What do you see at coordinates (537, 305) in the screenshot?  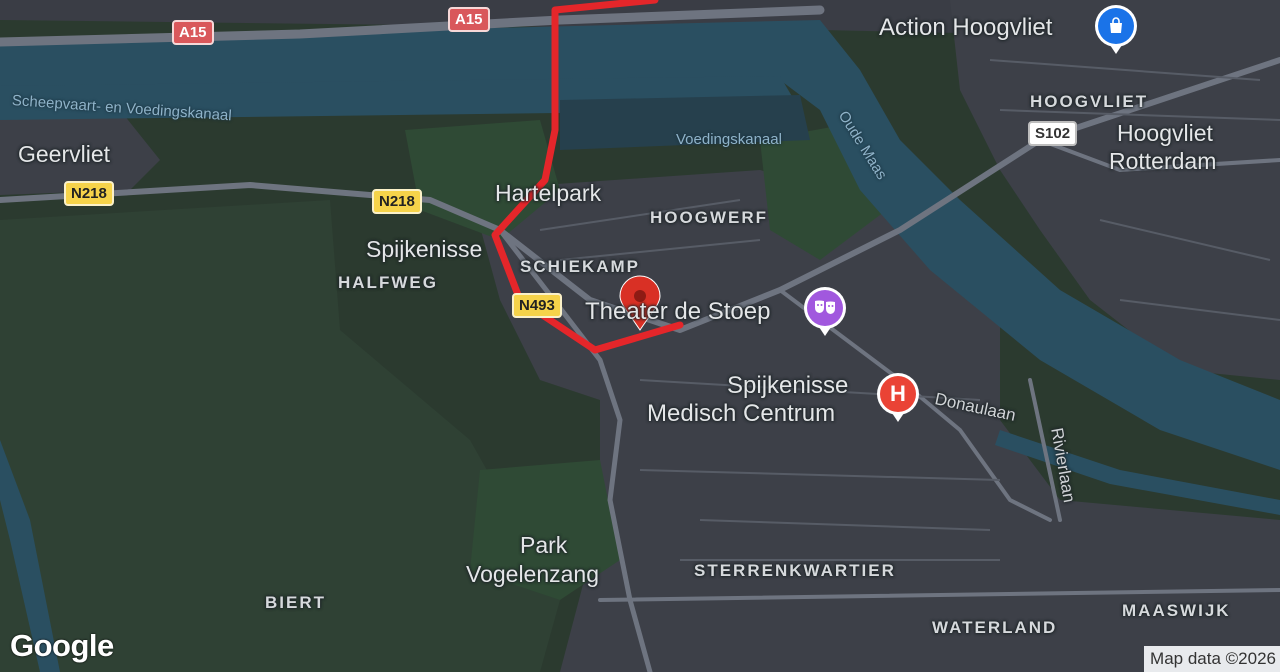 I see `shield-n493: N493` at bounding box center [537, 305].